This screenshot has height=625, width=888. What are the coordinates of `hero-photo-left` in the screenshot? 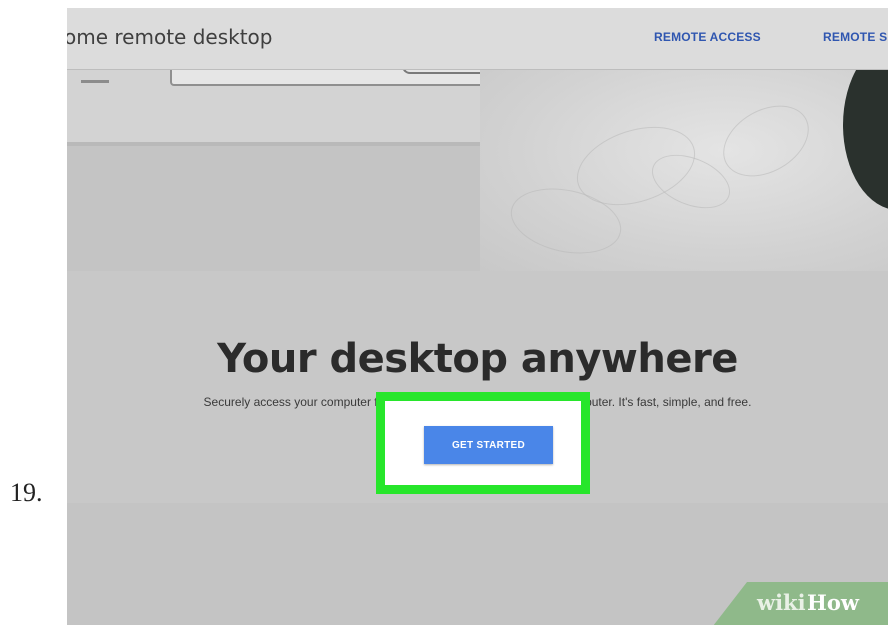 It's located at (273, 170).